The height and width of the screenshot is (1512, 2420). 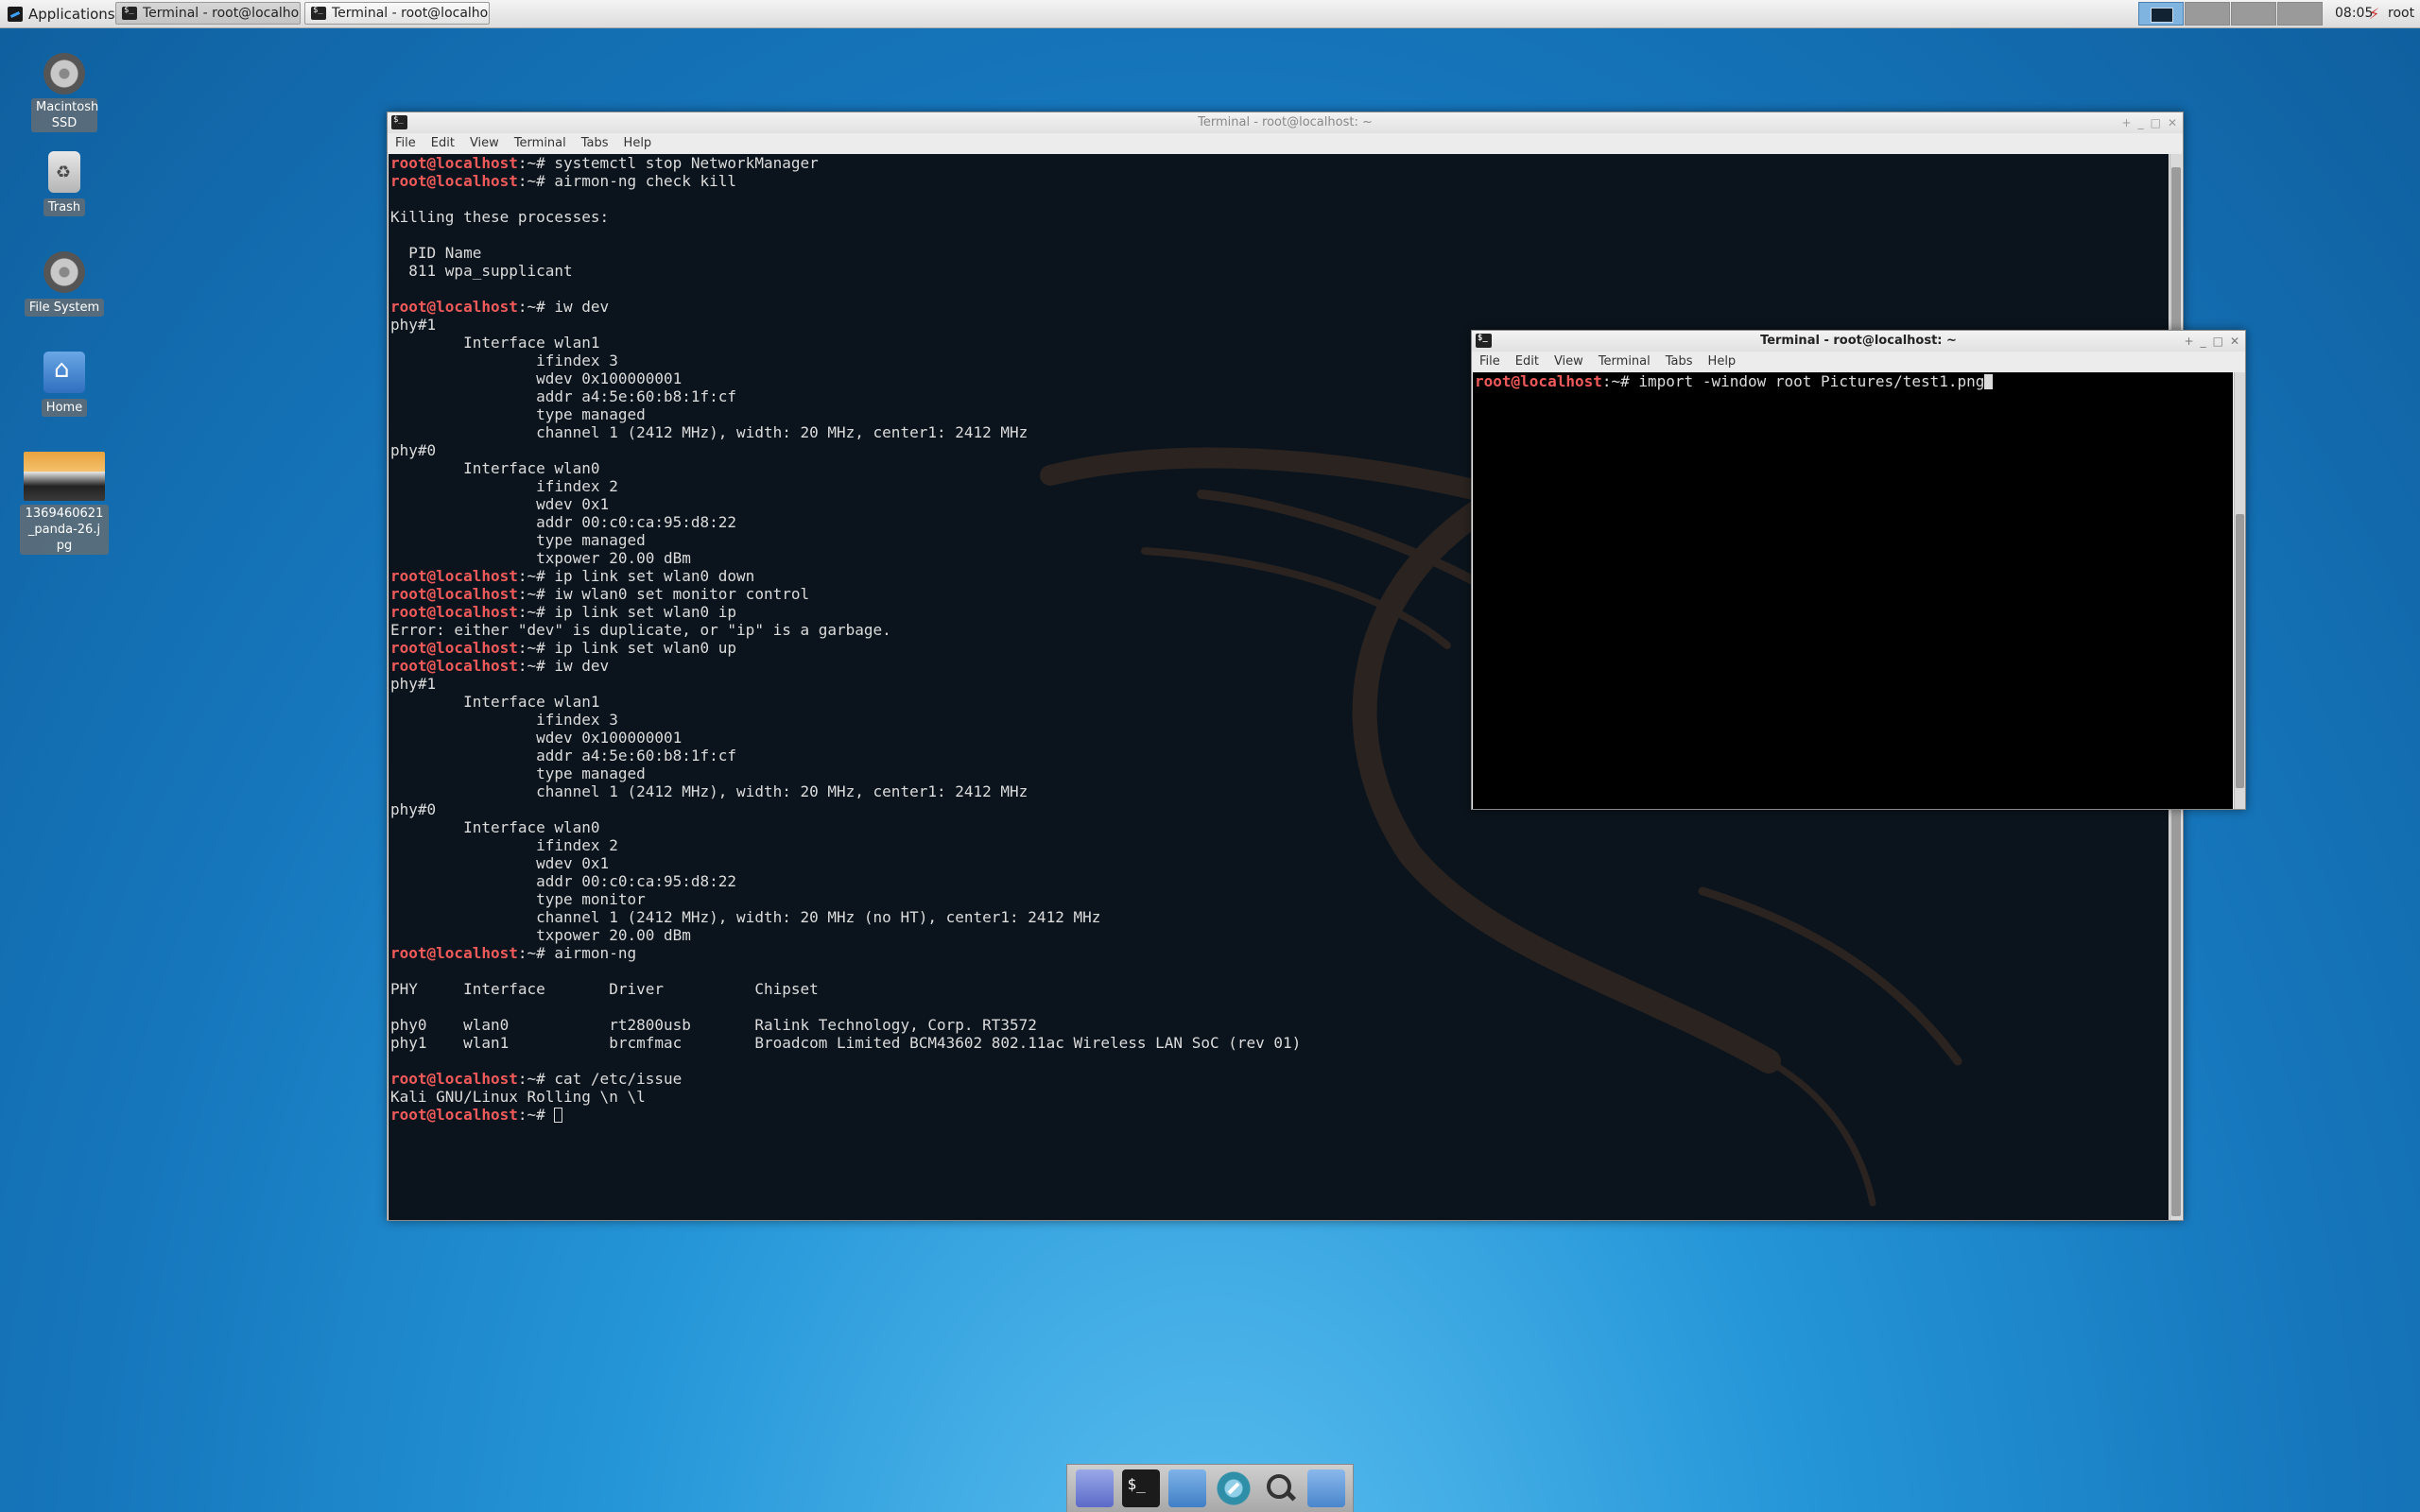 What do you see at coordinates (500, 504) in the screenshot?
I see `output-text: wdev 0x1` at bounding box center [500, 504].